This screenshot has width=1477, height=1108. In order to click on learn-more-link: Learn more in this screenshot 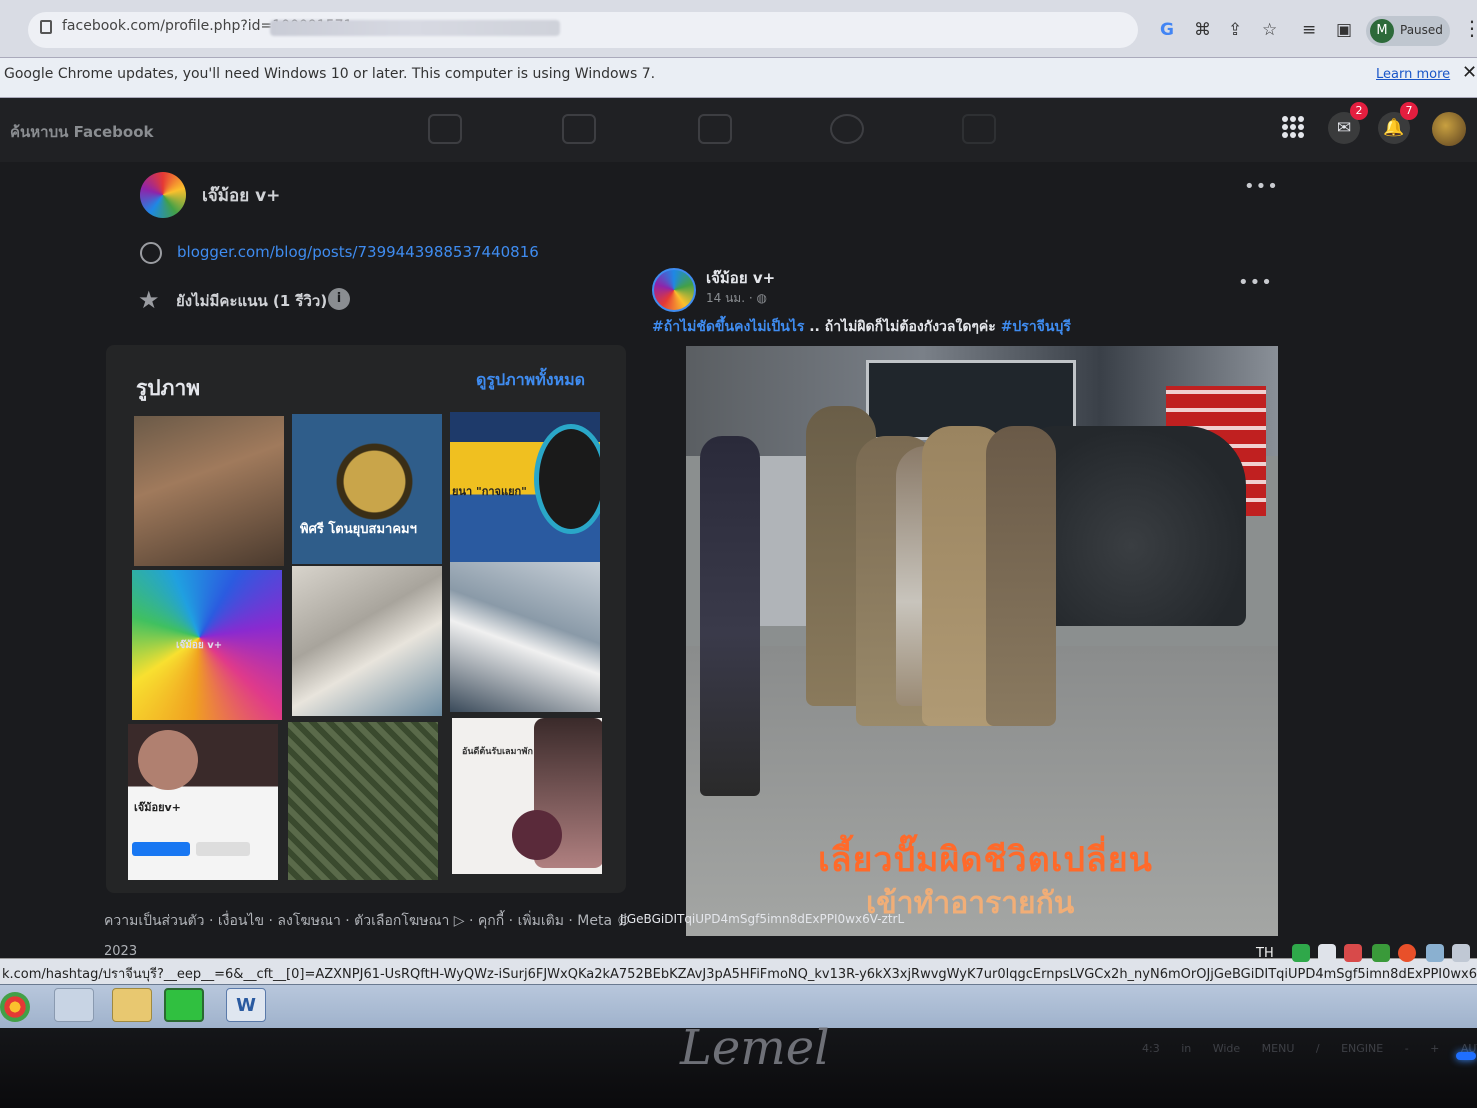, I will do `click(1413, 74)`.